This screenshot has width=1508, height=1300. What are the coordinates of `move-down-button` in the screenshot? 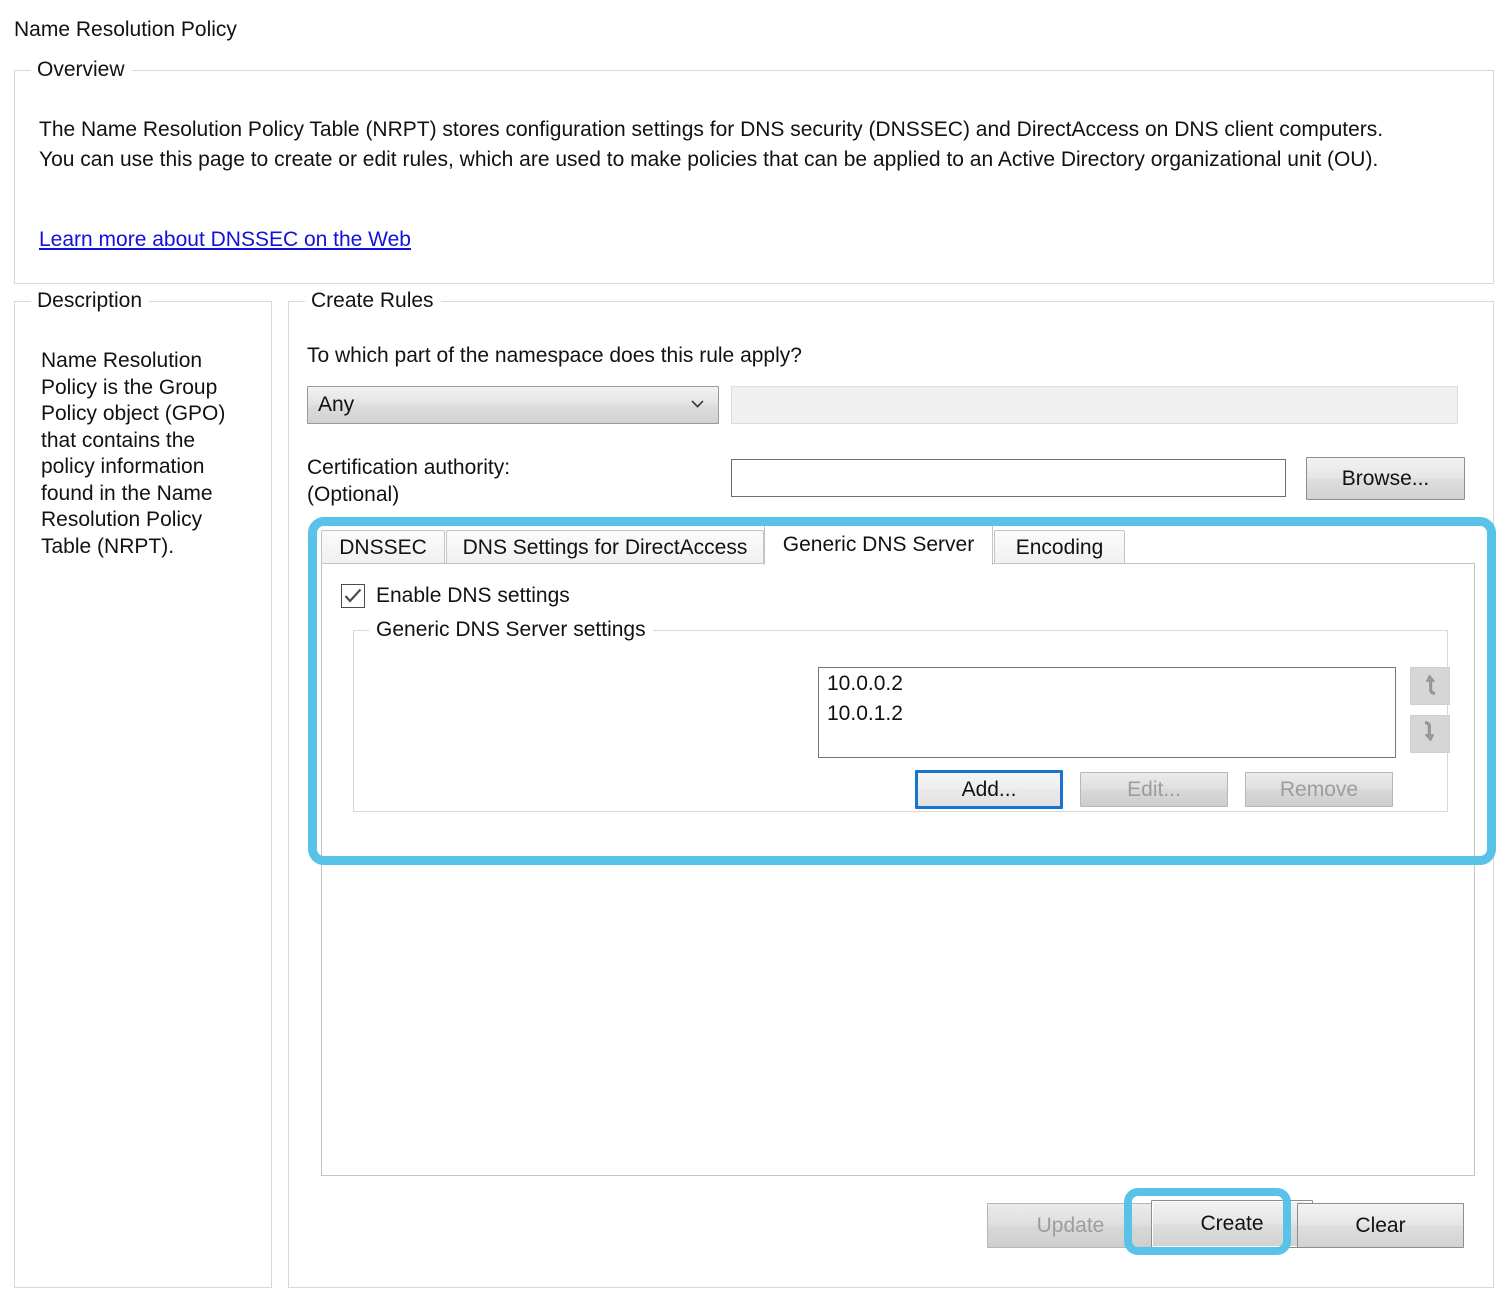 It's located at (1430, 734).